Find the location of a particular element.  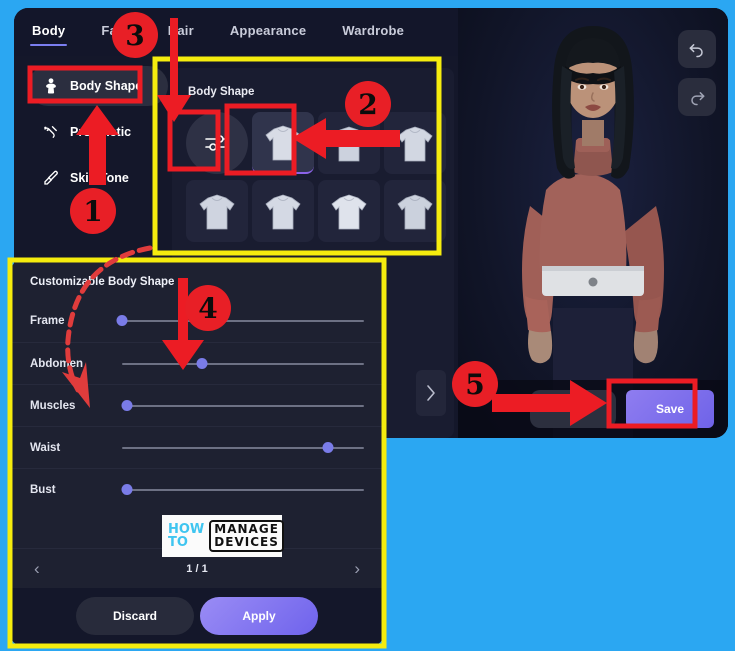

tab-body: Body is located at coordinates (49, 32).